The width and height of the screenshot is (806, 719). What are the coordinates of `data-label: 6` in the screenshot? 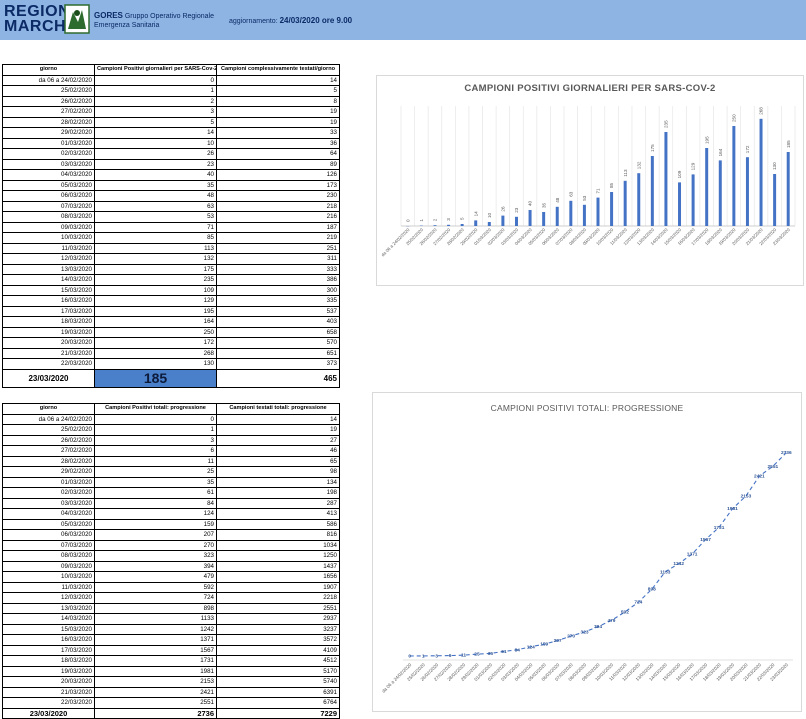 It's located at (450, 656).